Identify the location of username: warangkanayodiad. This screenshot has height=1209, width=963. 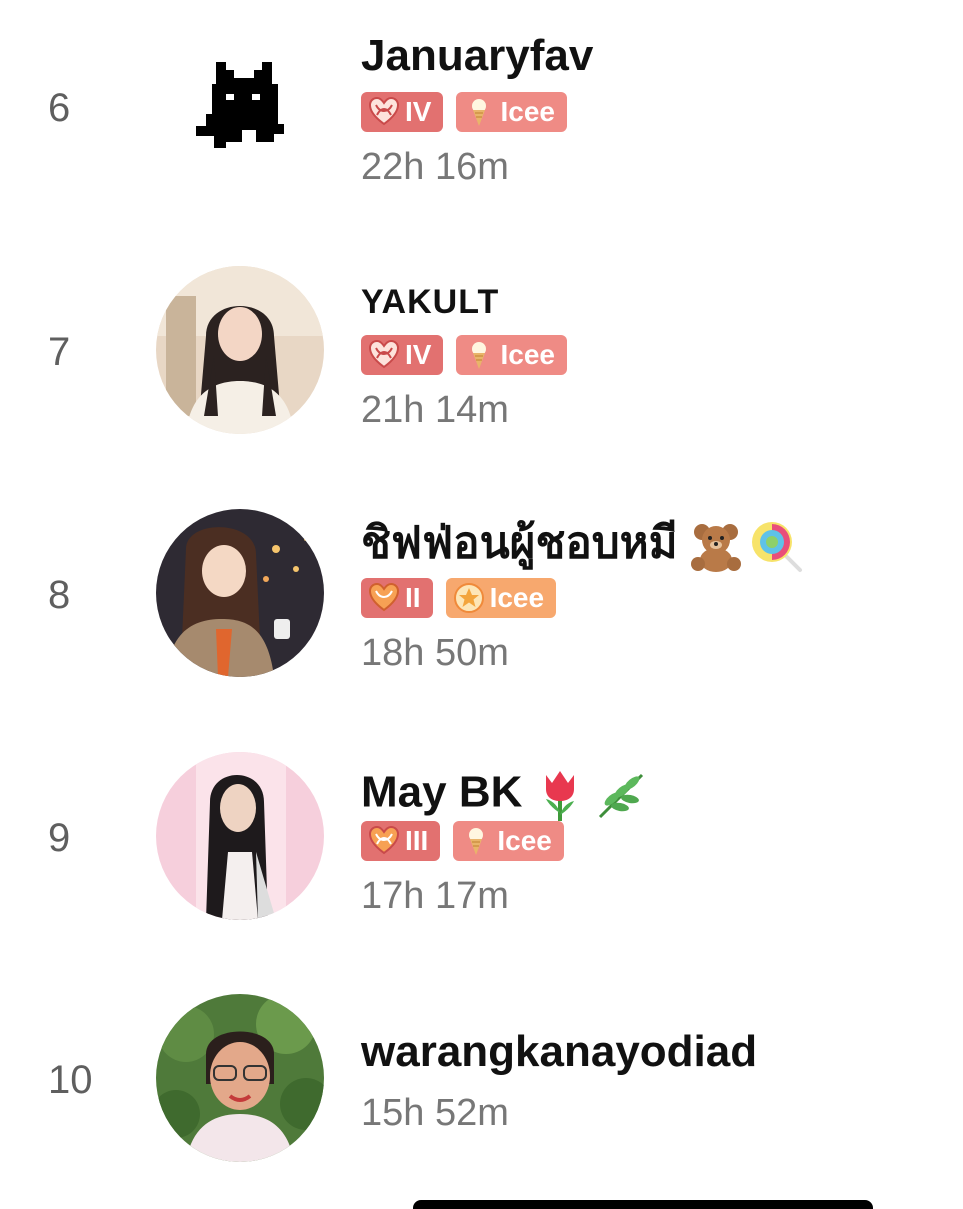
(559, 1051).